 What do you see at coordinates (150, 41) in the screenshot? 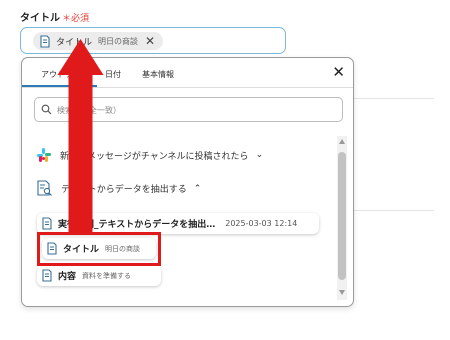
I see `remove-chip-icon: ✕` at bounding box center [150, 41].